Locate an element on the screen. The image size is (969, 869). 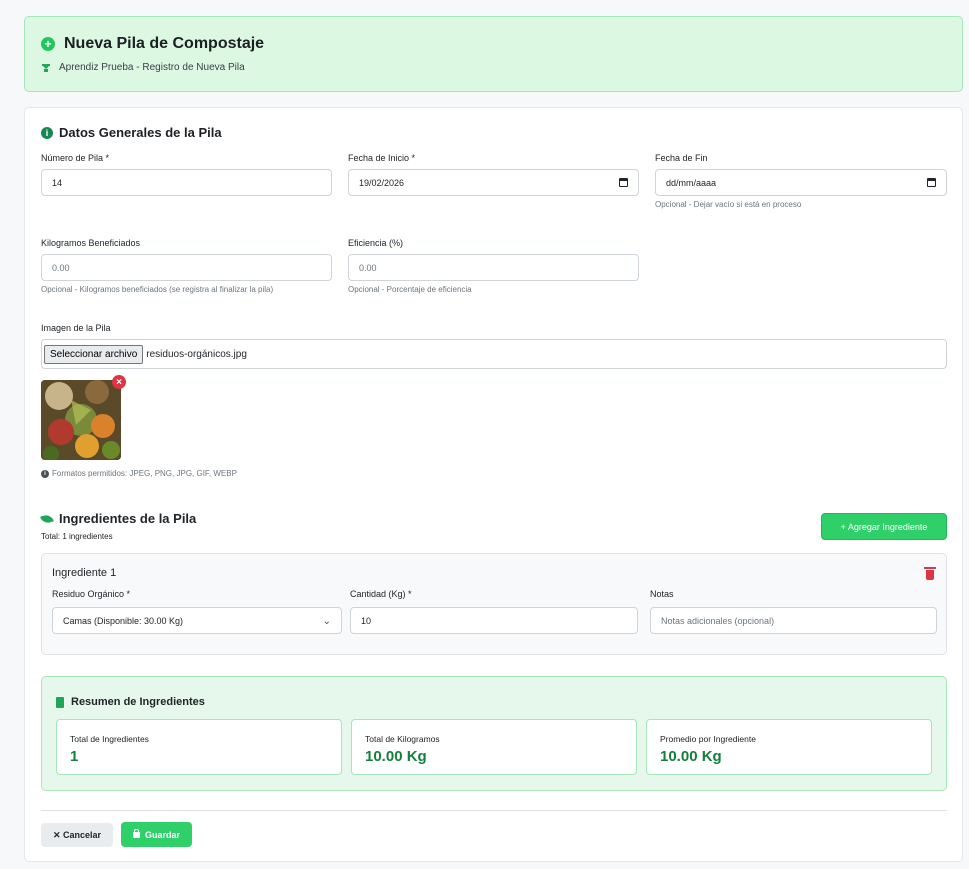
ingredients-total: Total: 1 ingredientes is located at coordinates (77, 536).